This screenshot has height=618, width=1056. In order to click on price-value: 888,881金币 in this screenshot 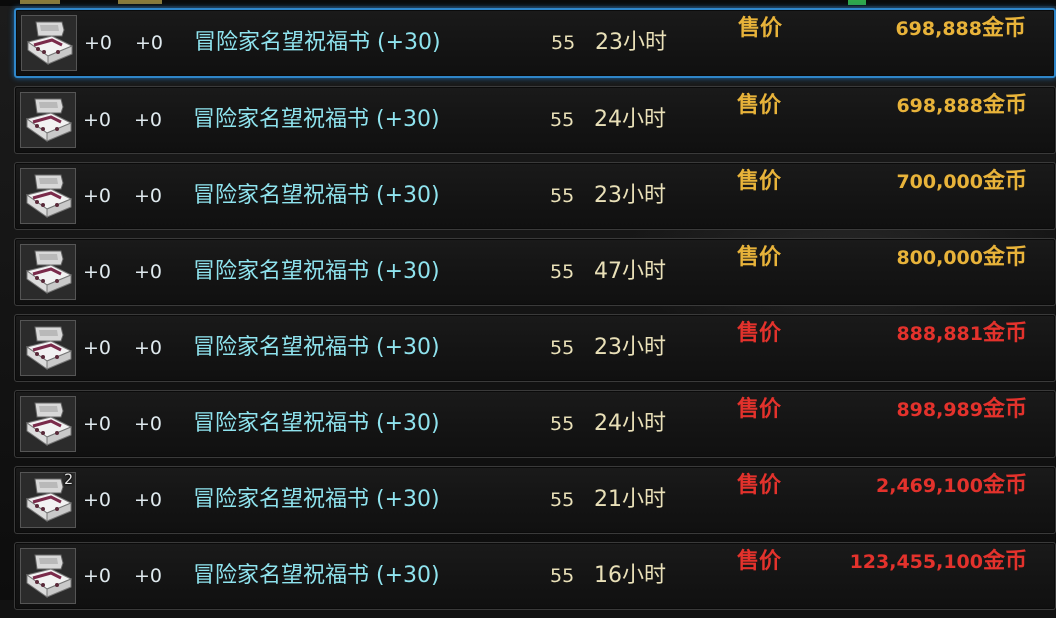, I will do `click(961, 334)`.